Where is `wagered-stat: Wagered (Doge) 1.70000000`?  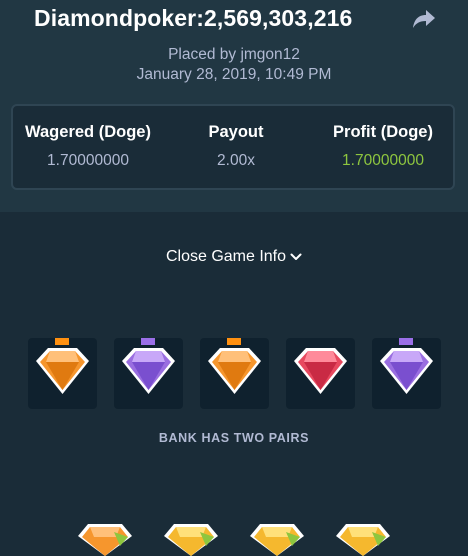
wagered-stat: Wagered (Doge) 1.70000000 is located at coordinates (88, 146).